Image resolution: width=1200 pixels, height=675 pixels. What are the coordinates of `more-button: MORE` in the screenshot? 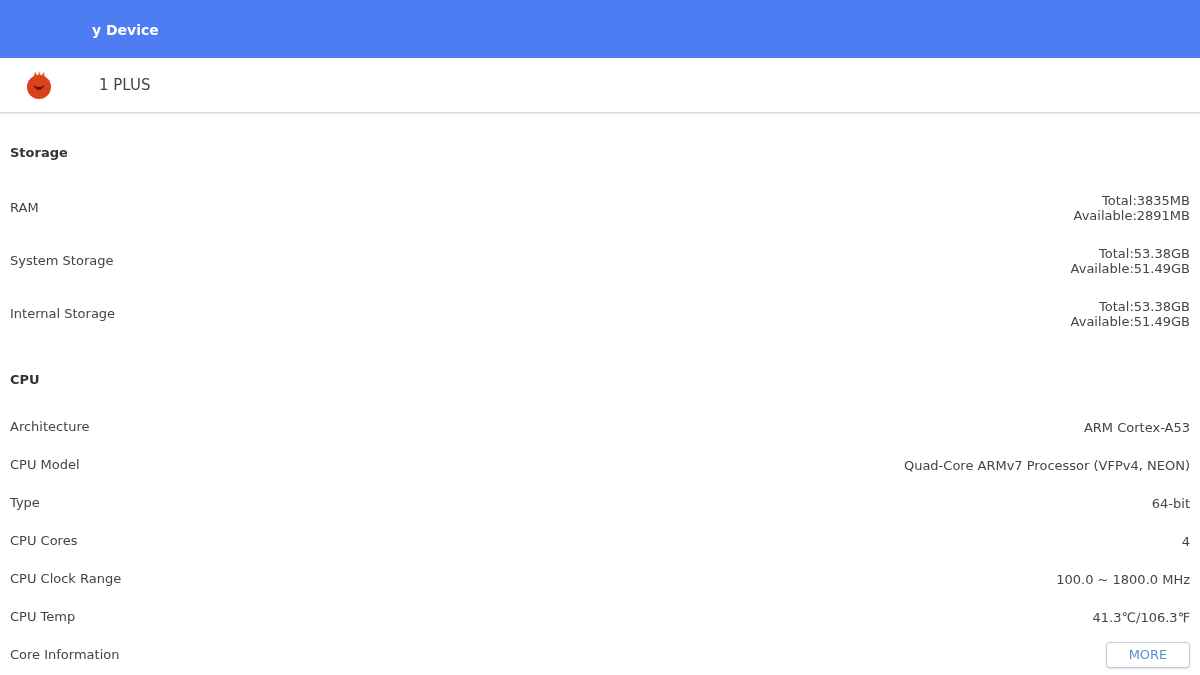 It's located at (1148, 655).